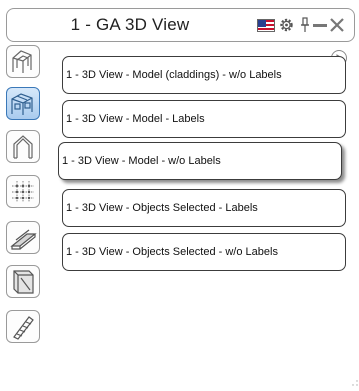 The height and width of the screenshot is (391, 359). Describe the element at coordinates (266, 25) in the screenshot. I see `flag-icon` at that location.